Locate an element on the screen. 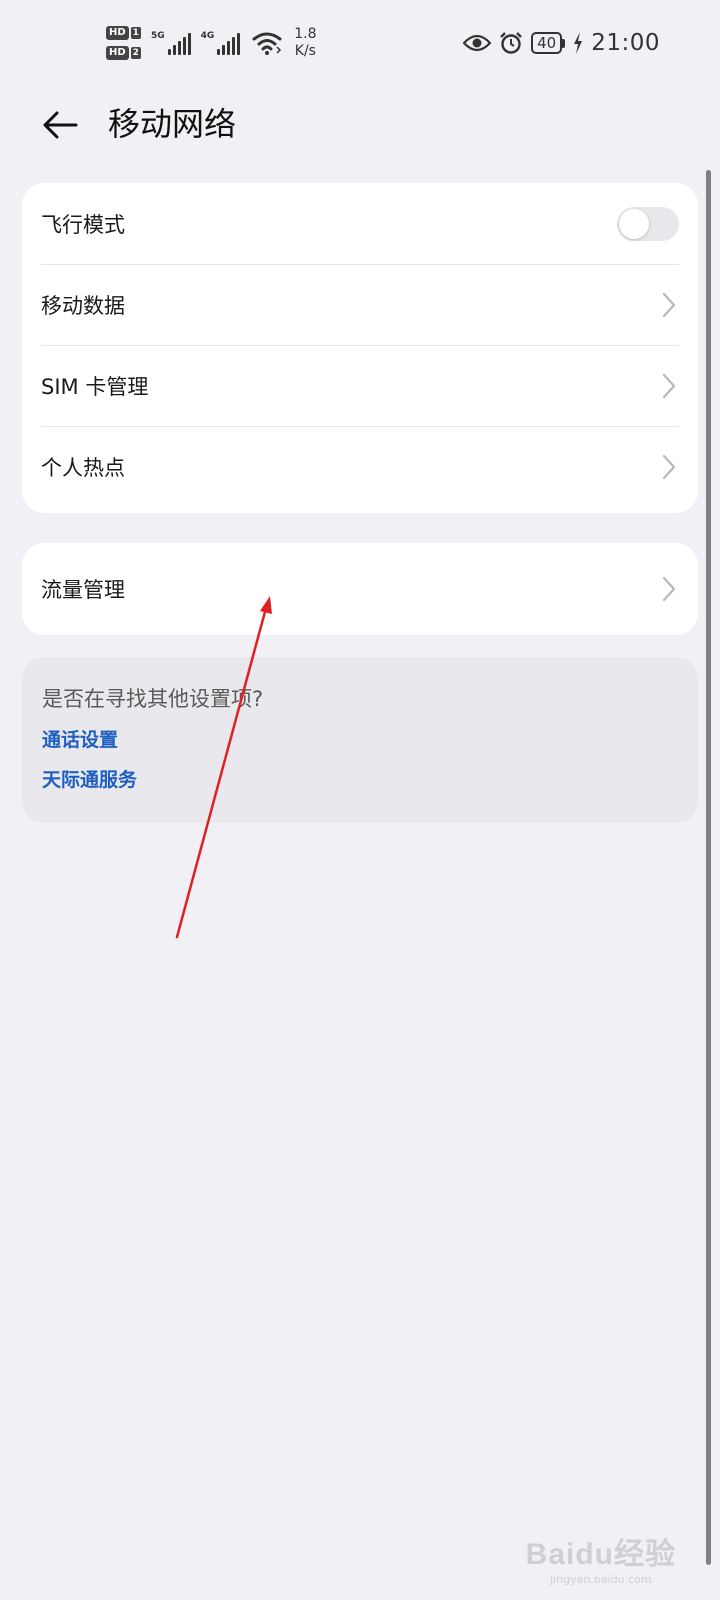 The height and width of the screenshot is (1600, 720). network-speed: 1.8 K/s is located at coordinates (305, 43).